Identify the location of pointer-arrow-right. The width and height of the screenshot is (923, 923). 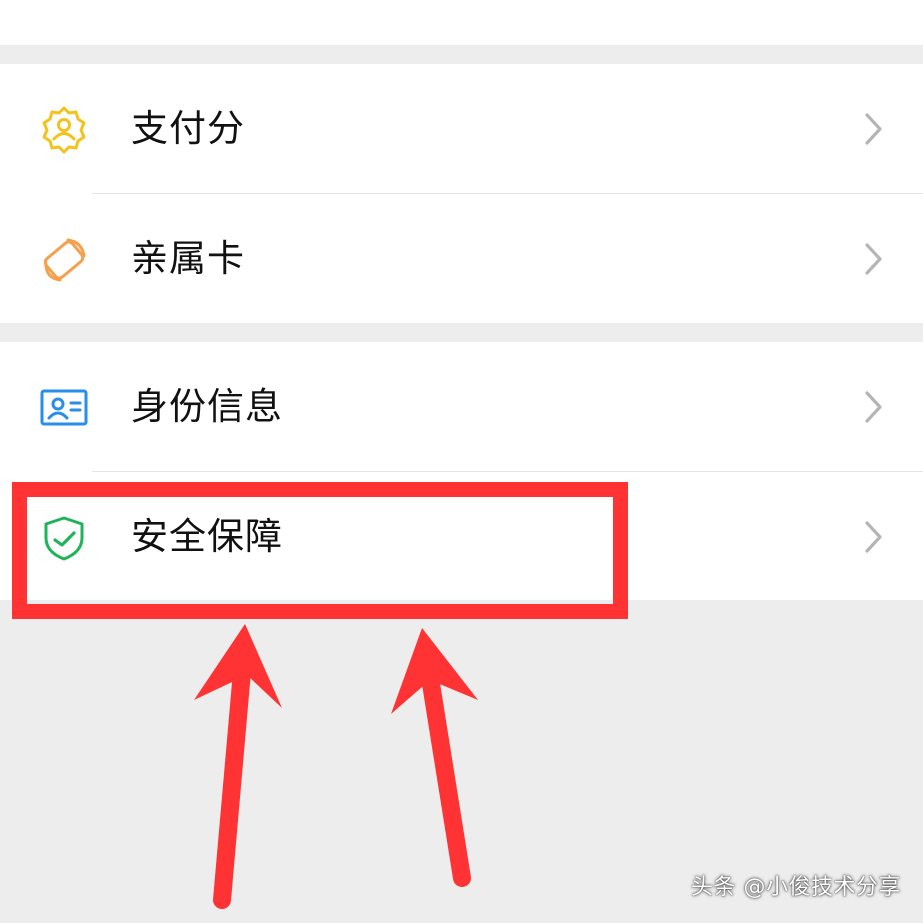
(434, 757).